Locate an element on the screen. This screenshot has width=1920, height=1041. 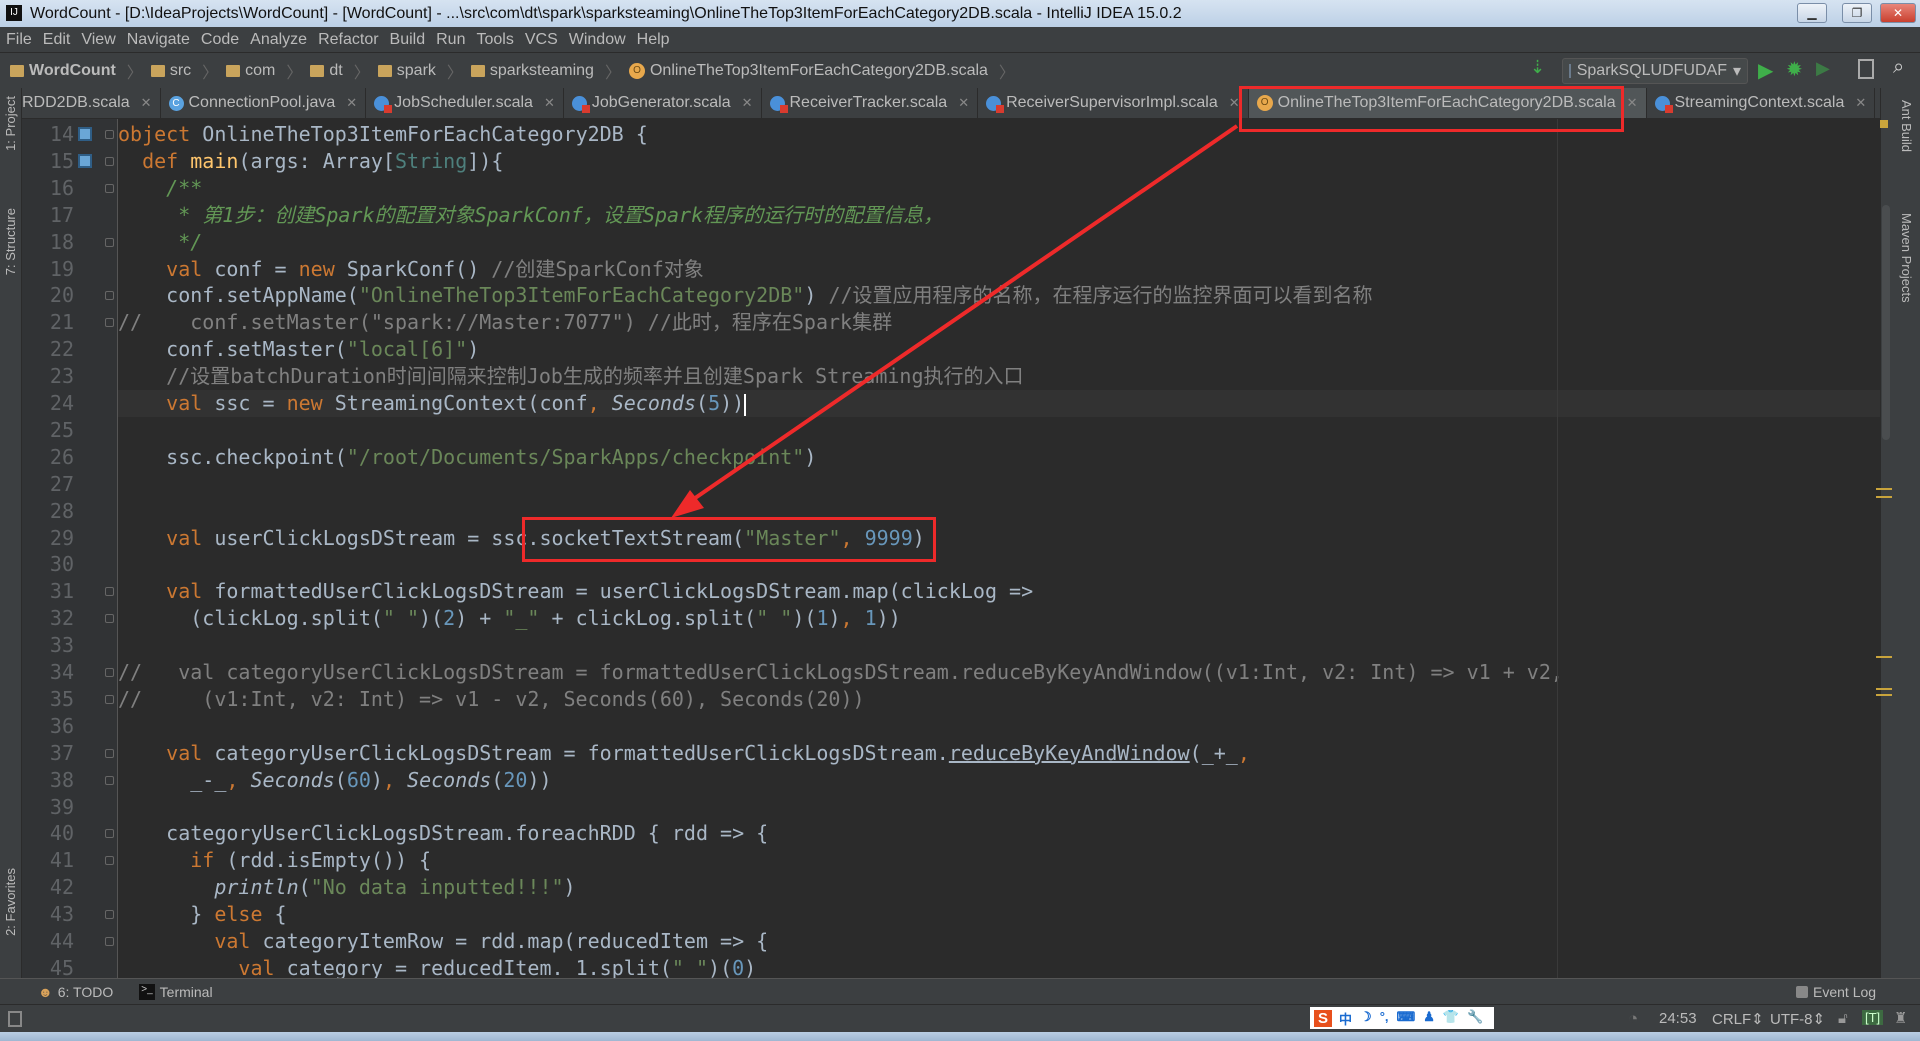
breadcrumb-item: sparksteaming 〉 is located at coordinates (545, 71).